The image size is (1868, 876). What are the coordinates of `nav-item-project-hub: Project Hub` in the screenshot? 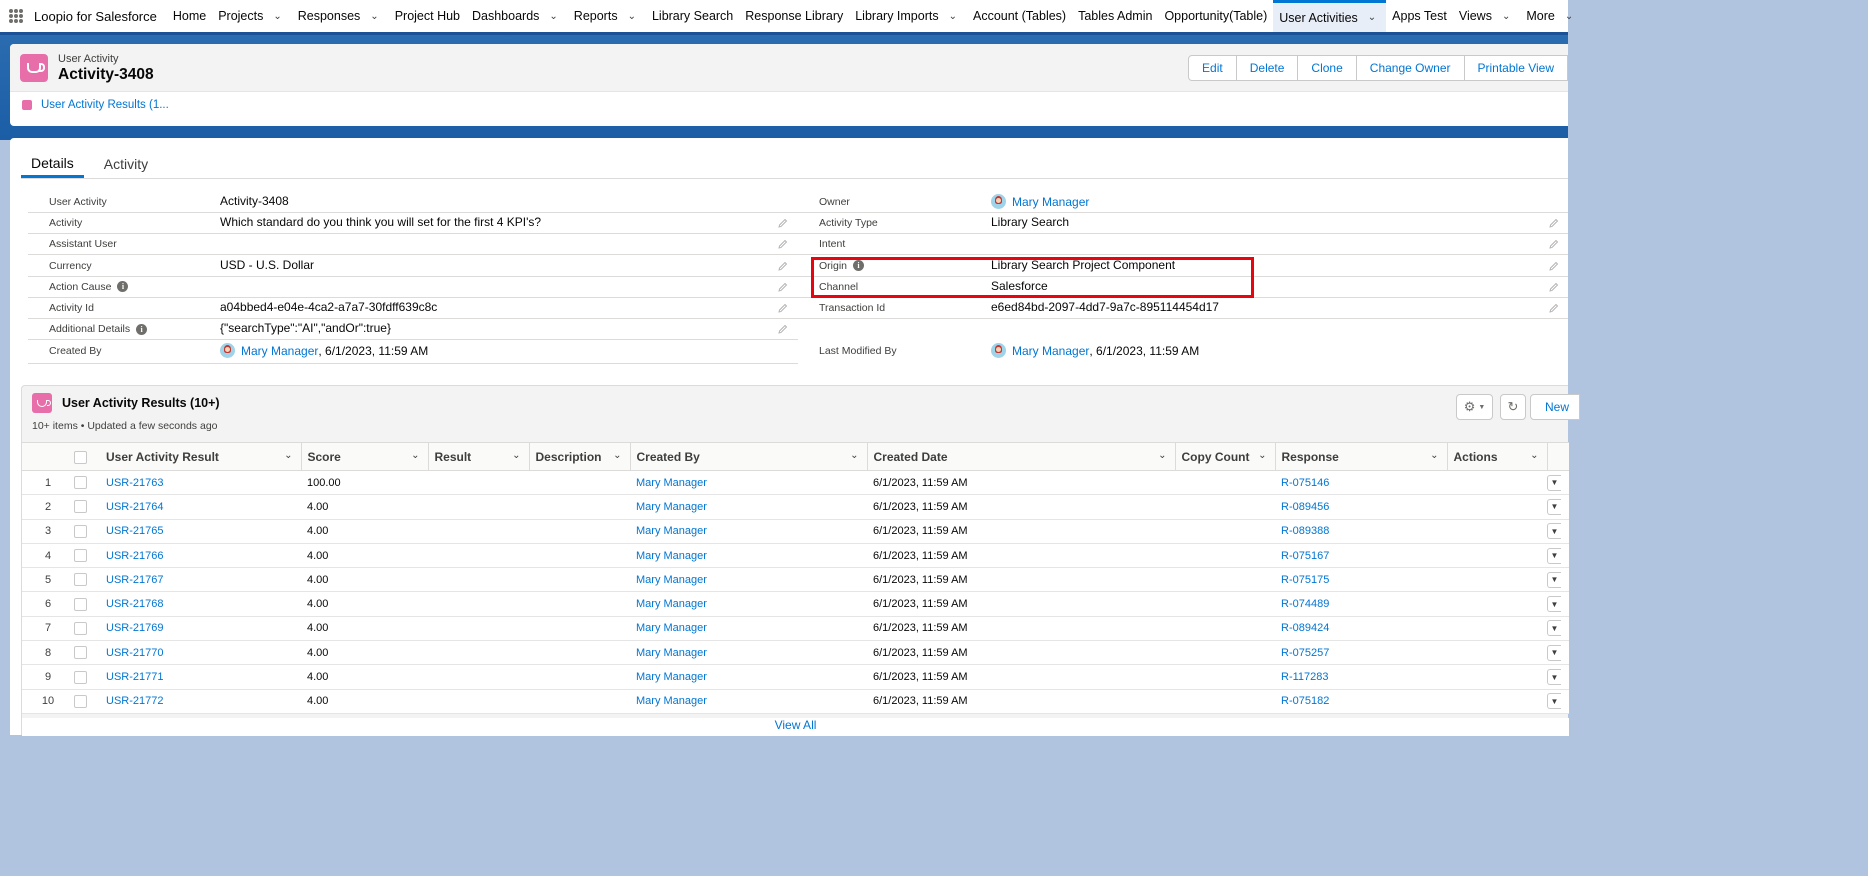 It's located at (427, 16).